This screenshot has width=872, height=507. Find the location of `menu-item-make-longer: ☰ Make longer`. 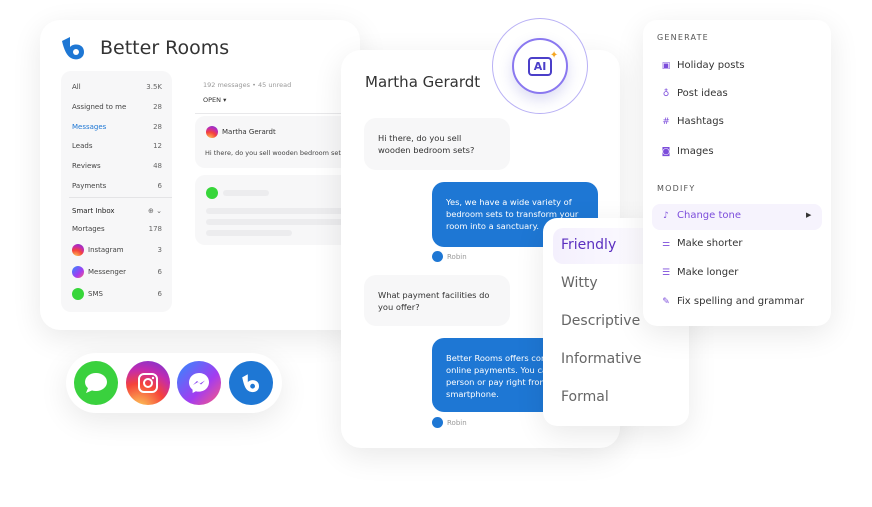

menu-item-make-longer: ☰ Make longer is located at coordinates (699, 272).